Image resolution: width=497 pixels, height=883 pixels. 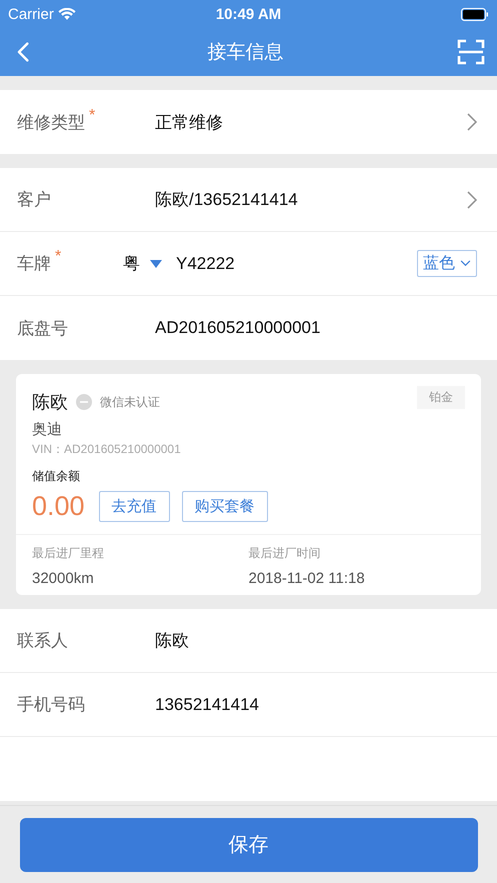 What do you see at coordinates (156, 264) in the screenshot?
I see `dropdown-triangle-icon` at bounding box center [156, 264].